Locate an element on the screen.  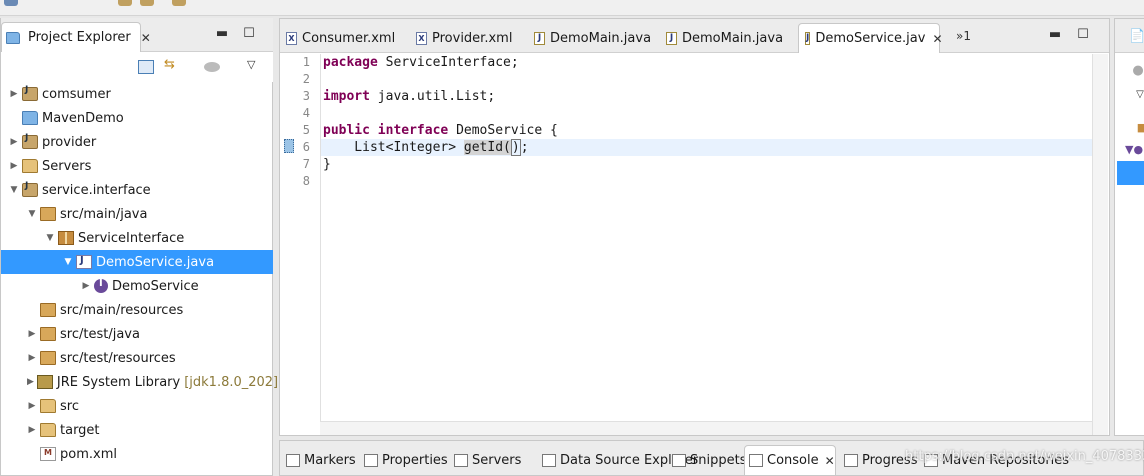
tree-item-label: pom.xml is located at coordinates (88, 454).